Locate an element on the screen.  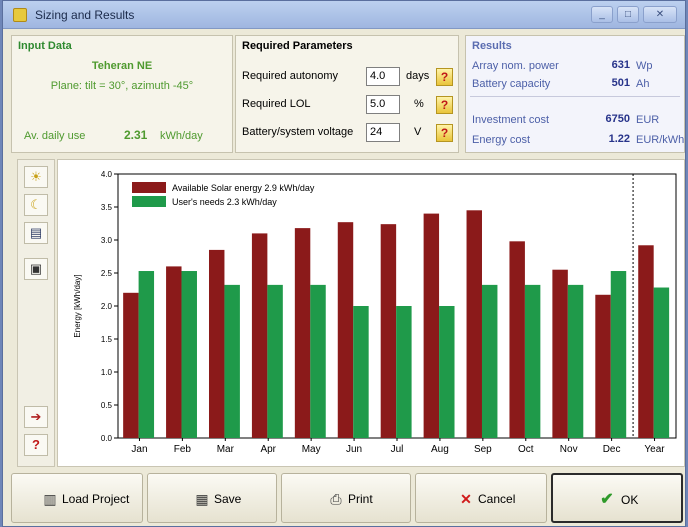
chart-help-button: ? is located at coordinates (36, 445).